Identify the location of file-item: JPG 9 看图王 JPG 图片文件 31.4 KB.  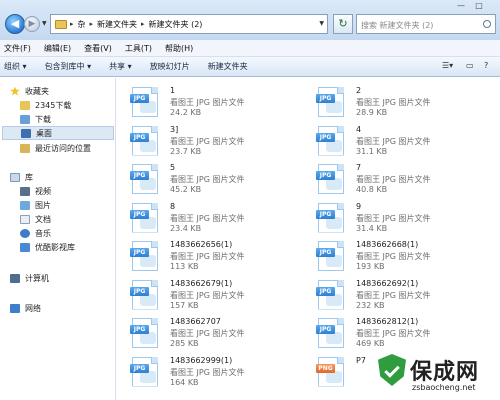
(390, 219).